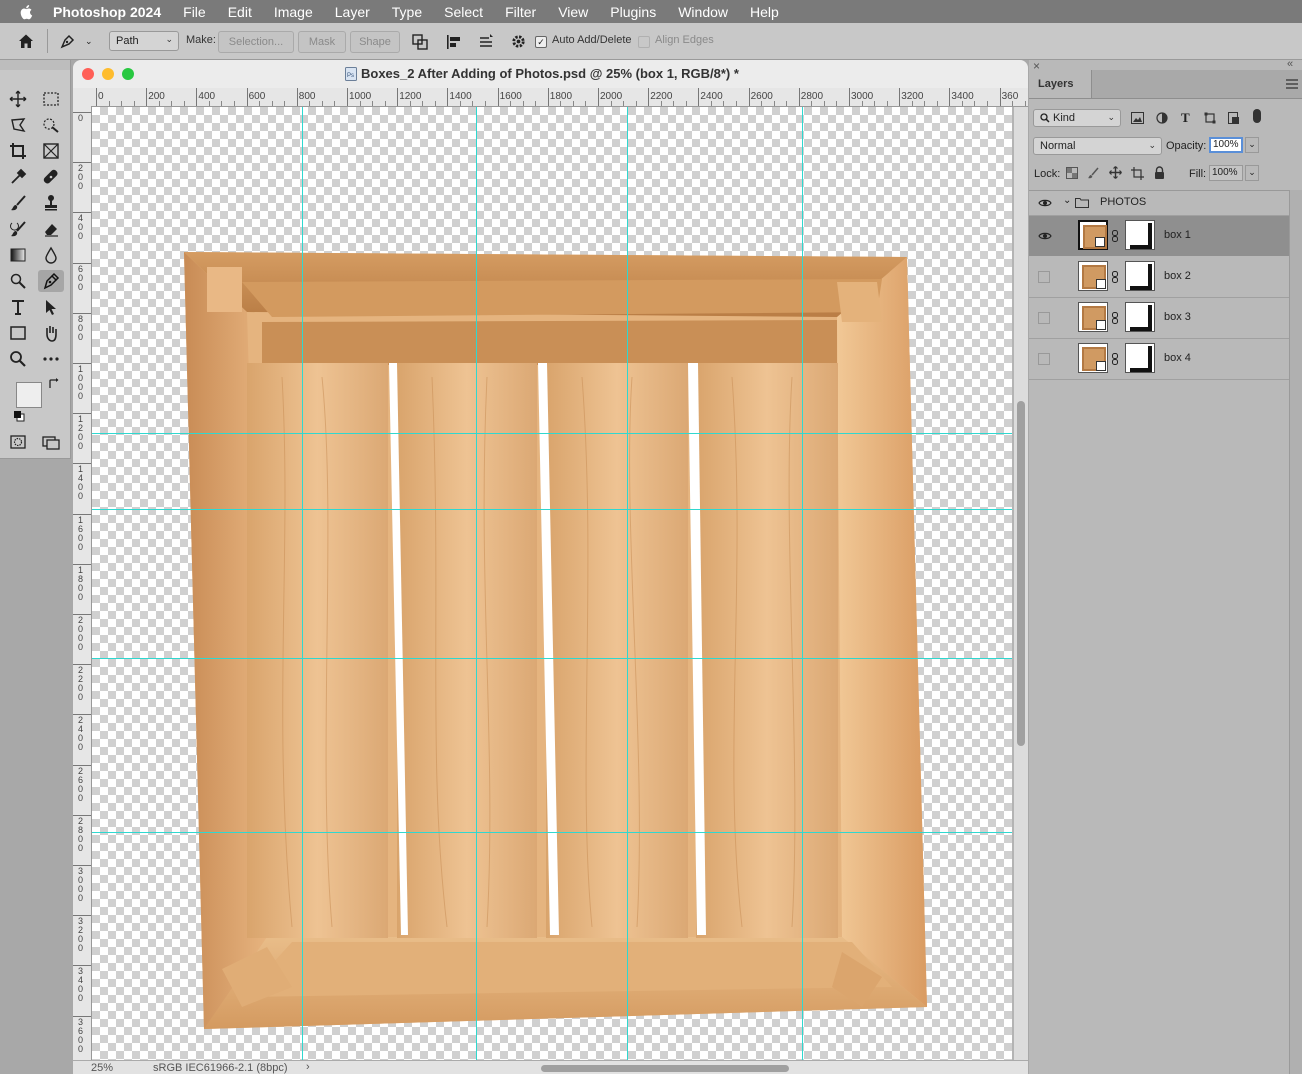 The image size is (1302, 1074). What do you see at coordinates (51, 442) in the screenshot?
I see `screen-mode-button` at bounding box center [51, 442].